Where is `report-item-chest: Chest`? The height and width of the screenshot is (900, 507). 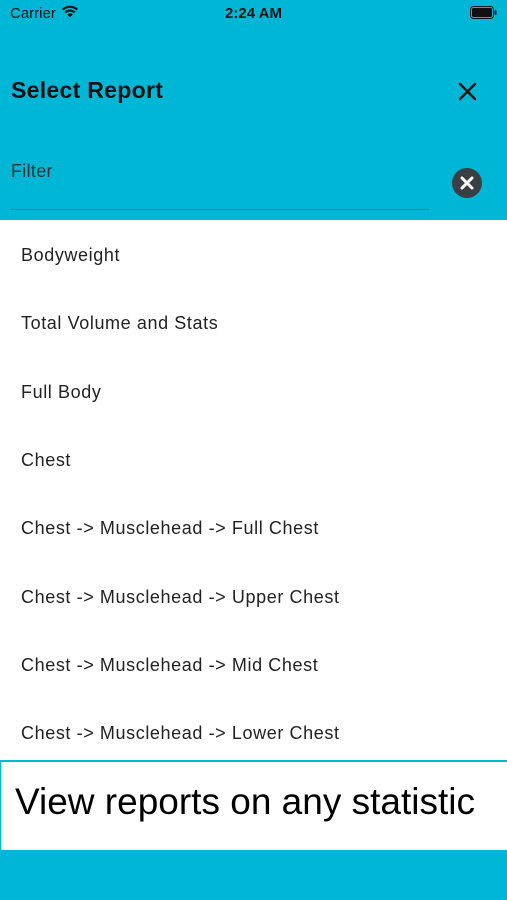 report-item-chest: Chest is located at coordinates (256, 460).